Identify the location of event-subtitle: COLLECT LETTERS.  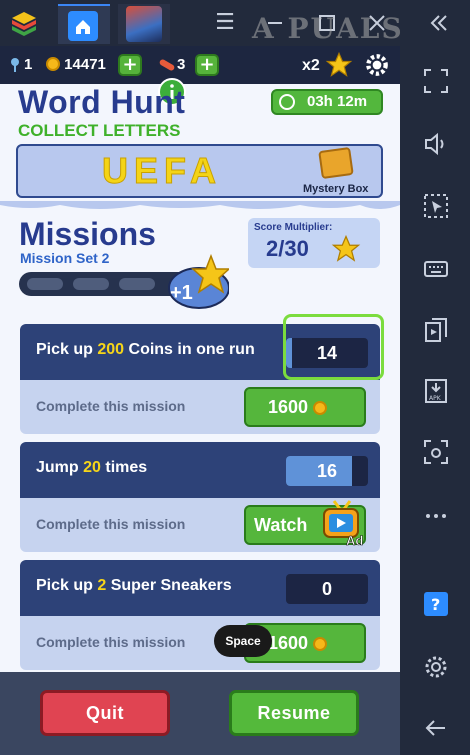
(99, 130).